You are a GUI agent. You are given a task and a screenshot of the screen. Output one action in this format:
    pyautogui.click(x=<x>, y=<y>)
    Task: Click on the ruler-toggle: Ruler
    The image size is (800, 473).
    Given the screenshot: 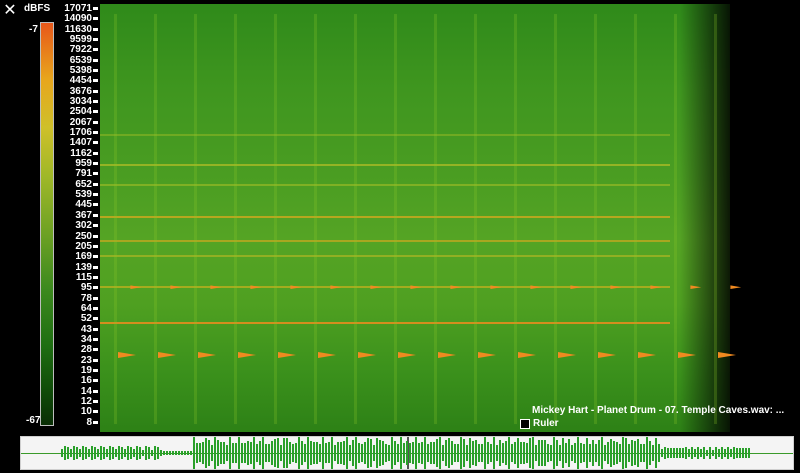 What is the action you would take?
    pyautogui.click(x=539, y=423)
    